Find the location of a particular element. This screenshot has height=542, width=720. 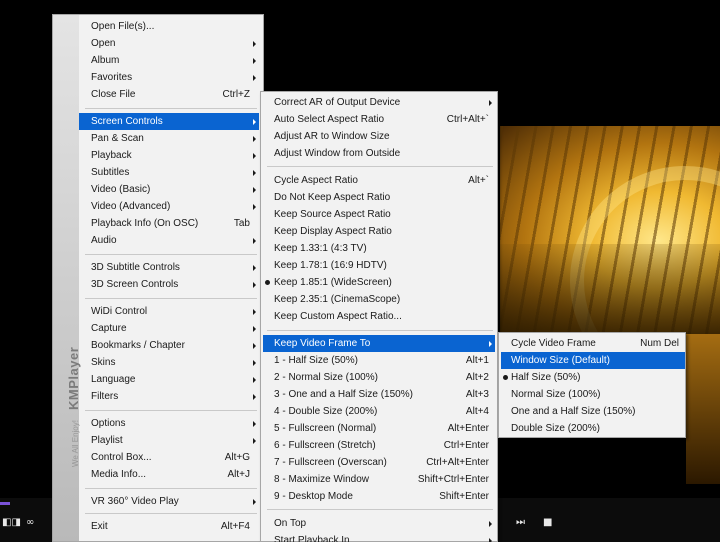

menu-item-video-basic: Video (Basic) is located at coordinates (169, 189).